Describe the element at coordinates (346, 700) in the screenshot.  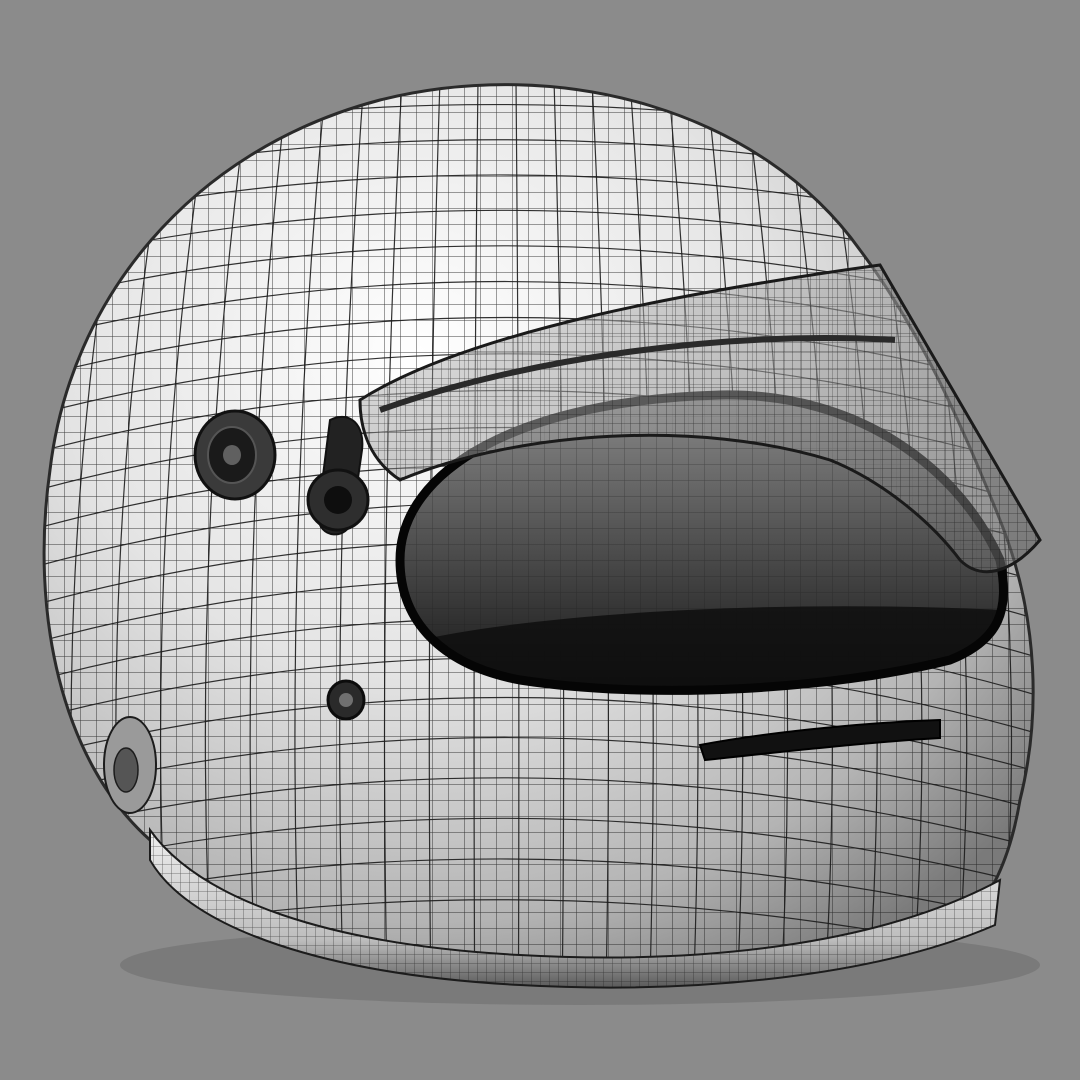
I see `side-vent` at that location.